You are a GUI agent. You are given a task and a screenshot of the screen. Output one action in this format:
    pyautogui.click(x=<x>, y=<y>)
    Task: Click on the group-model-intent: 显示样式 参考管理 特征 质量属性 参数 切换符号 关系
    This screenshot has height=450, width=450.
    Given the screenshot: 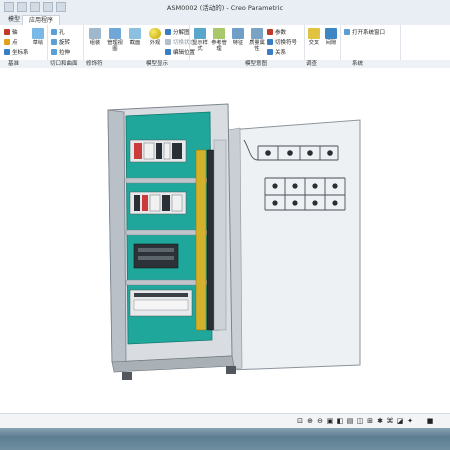 What is the action you would take?
    pyautogui.click(x=247, y=42)
    